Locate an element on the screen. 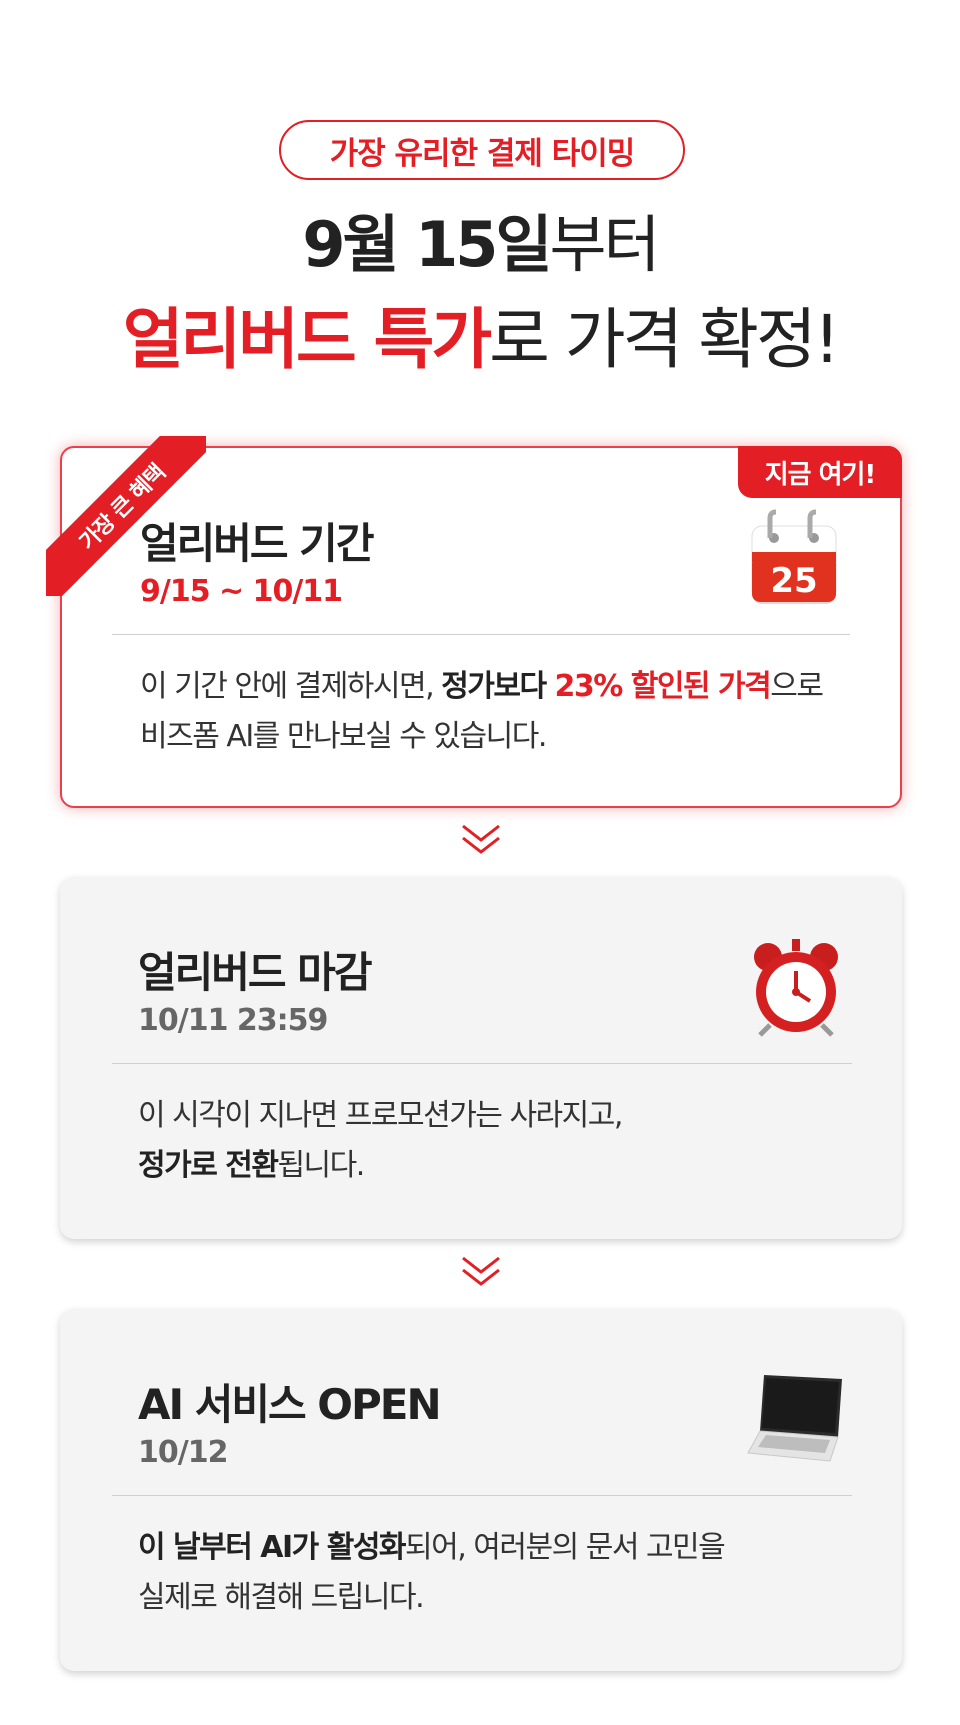 This screenshot has width=960, height=1725. step-title: 얼리버드 기간 is located at coordinates (257, 543).